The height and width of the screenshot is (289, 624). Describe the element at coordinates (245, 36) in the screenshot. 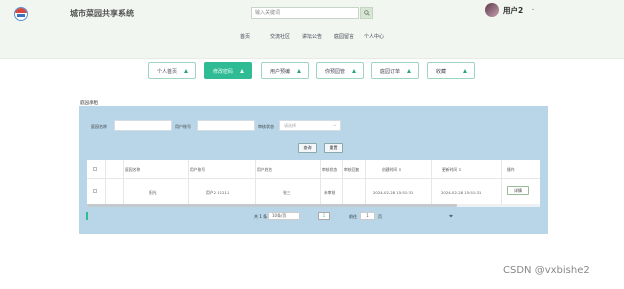

I see `nav-item-home: 首页` at that location.